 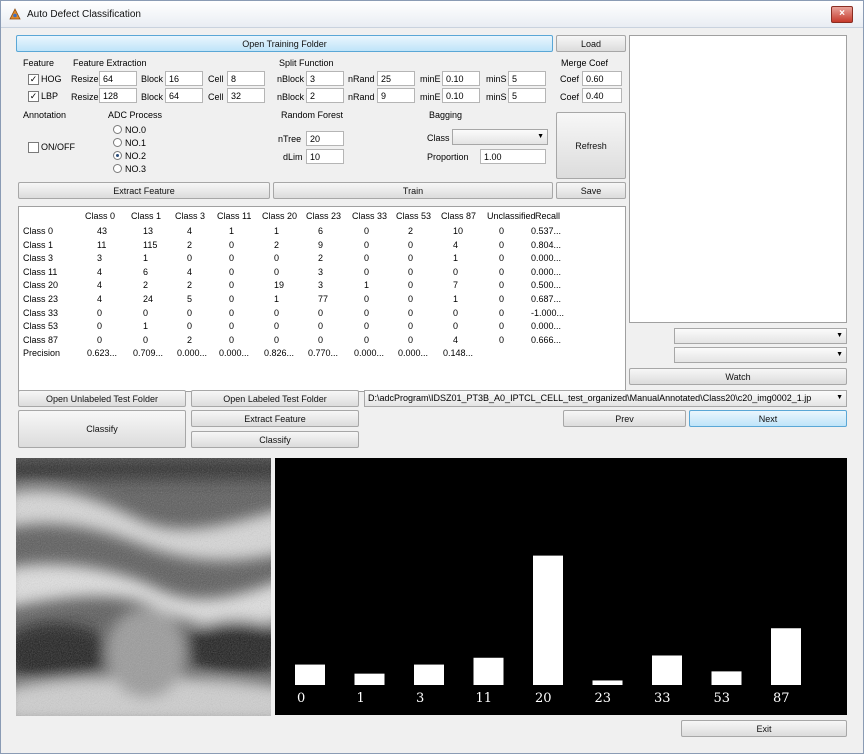 I want to click on save-button: Save, so click(x=591, y=190).